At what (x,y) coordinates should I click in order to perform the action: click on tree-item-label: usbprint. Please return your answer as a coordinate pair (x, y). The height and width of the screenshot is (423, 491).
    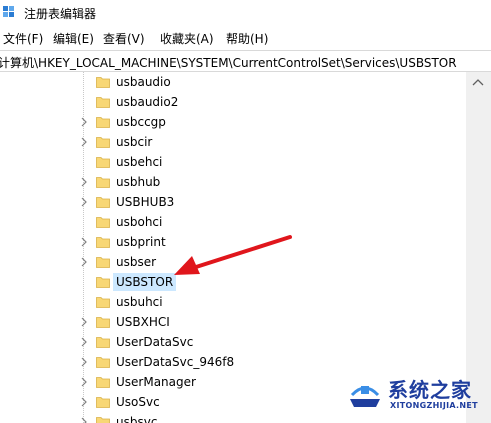
    Looking at the image, I should click on (141, 242).